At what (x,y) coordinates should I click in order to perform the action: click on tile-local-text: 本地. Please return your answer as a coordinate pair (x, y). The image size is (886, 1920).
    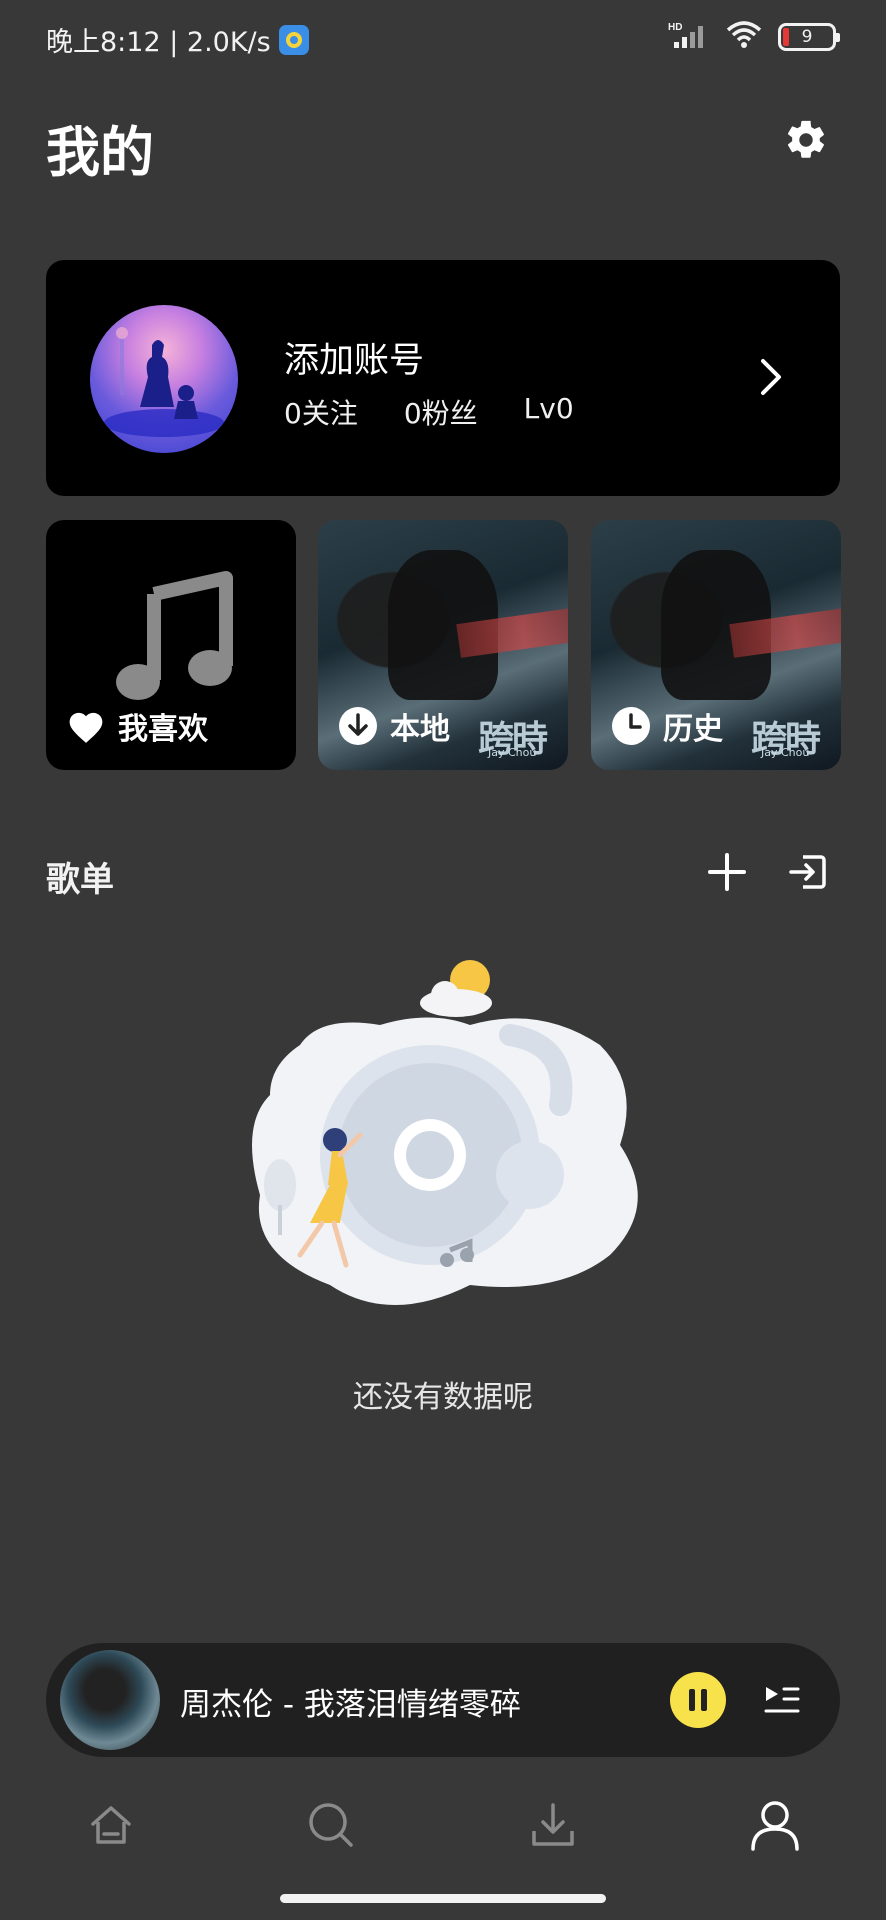
    Looking at the image, I should click on (420, 729).